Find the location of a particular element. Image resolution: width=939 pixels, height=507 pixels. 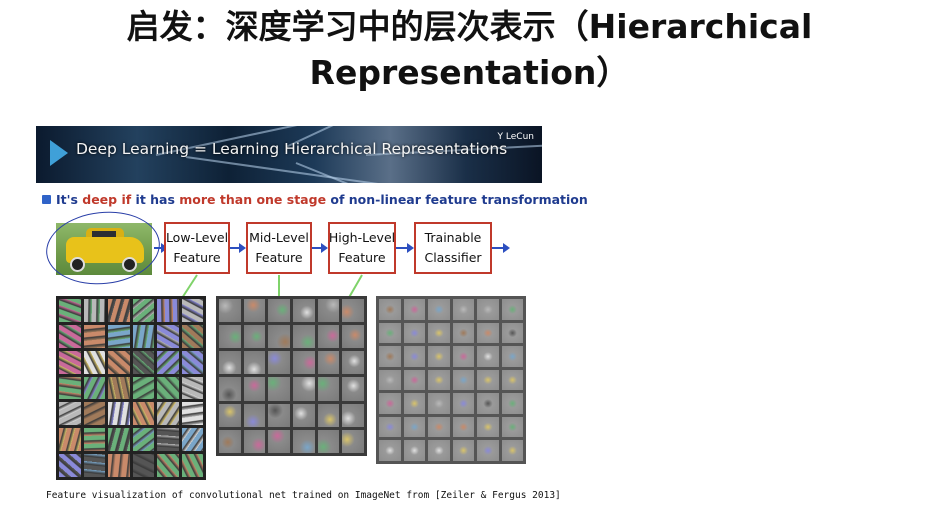

stage-box-classifier: Trainable Classifier is located at coordinates (453, 248).